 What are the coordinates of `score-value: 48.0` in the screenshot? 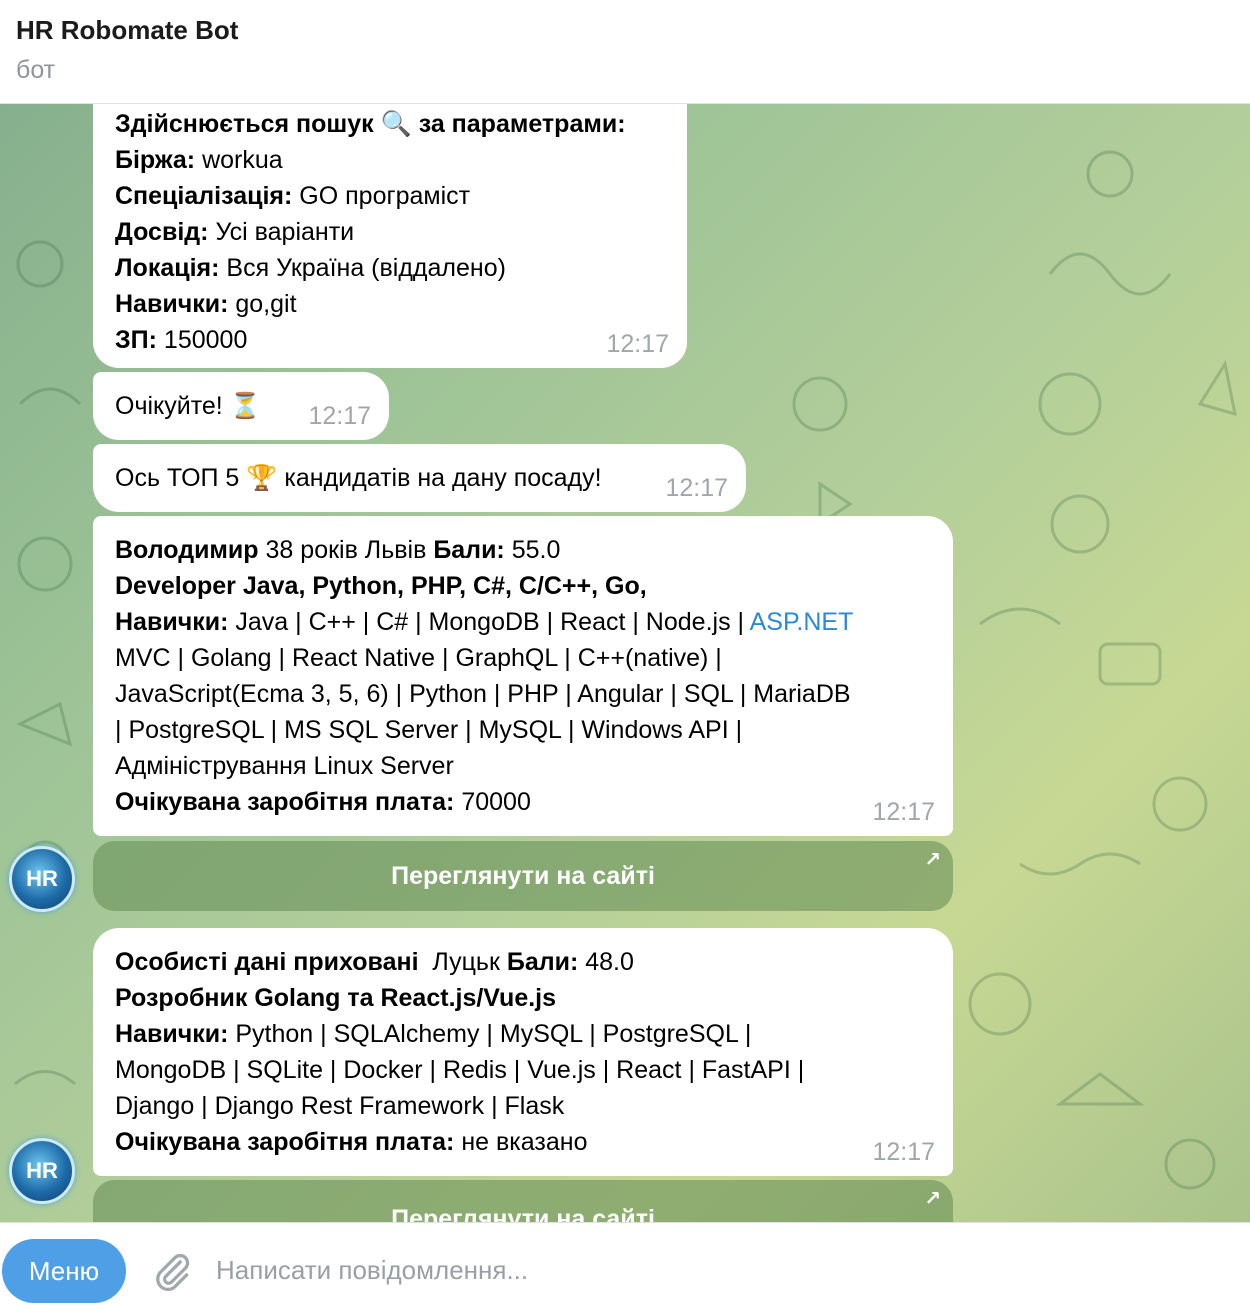 It's located at (609, 962).